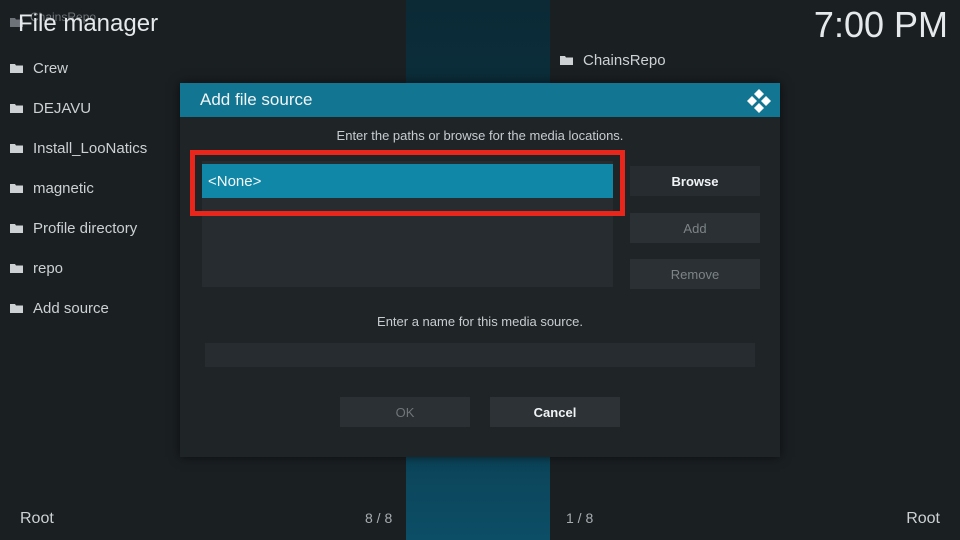 Image resolution: width=960 pixels, height=540 pixels. Describe the element at coordinates (51, 68) in the screenshot. I see `list-item-label: Crew` at that location.